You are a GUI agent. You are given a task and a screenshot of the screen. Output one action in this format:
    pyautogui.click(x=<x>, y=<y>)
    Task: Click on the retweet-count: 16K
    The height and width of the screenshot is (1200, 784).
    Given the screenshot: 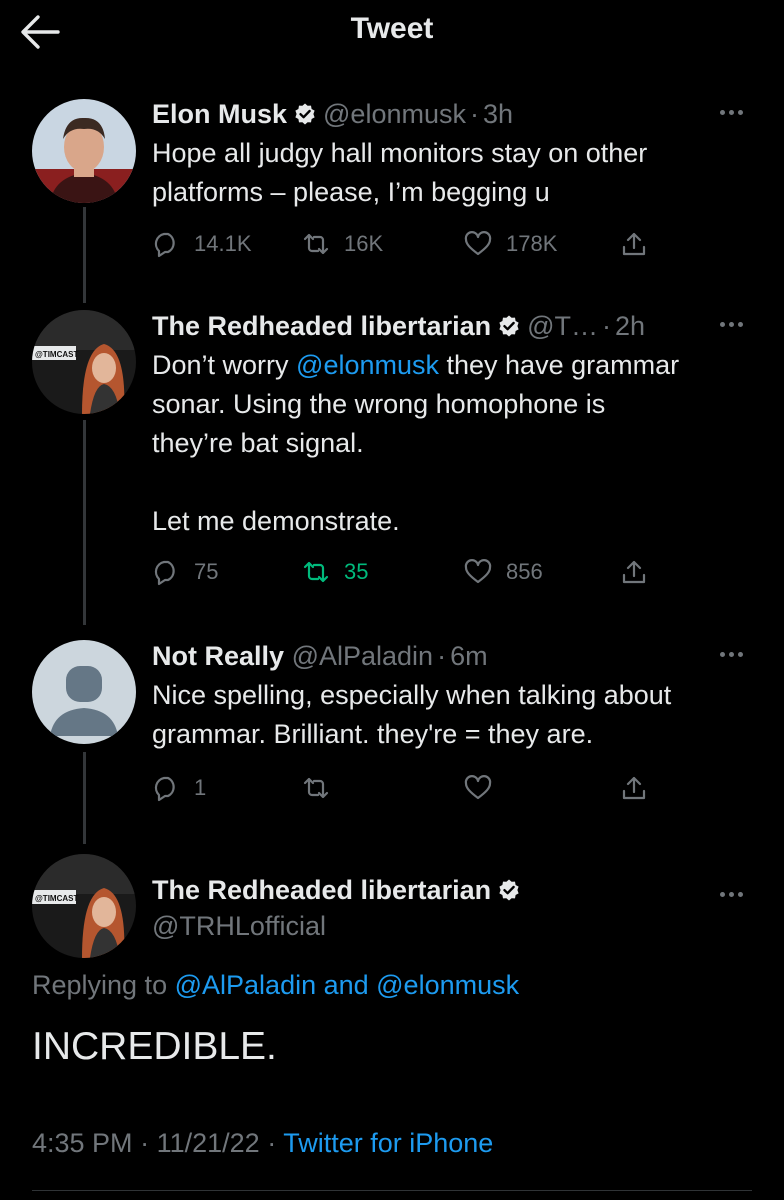 What is the action you would take?
    pyautogui.click(x=364, y=243)
    